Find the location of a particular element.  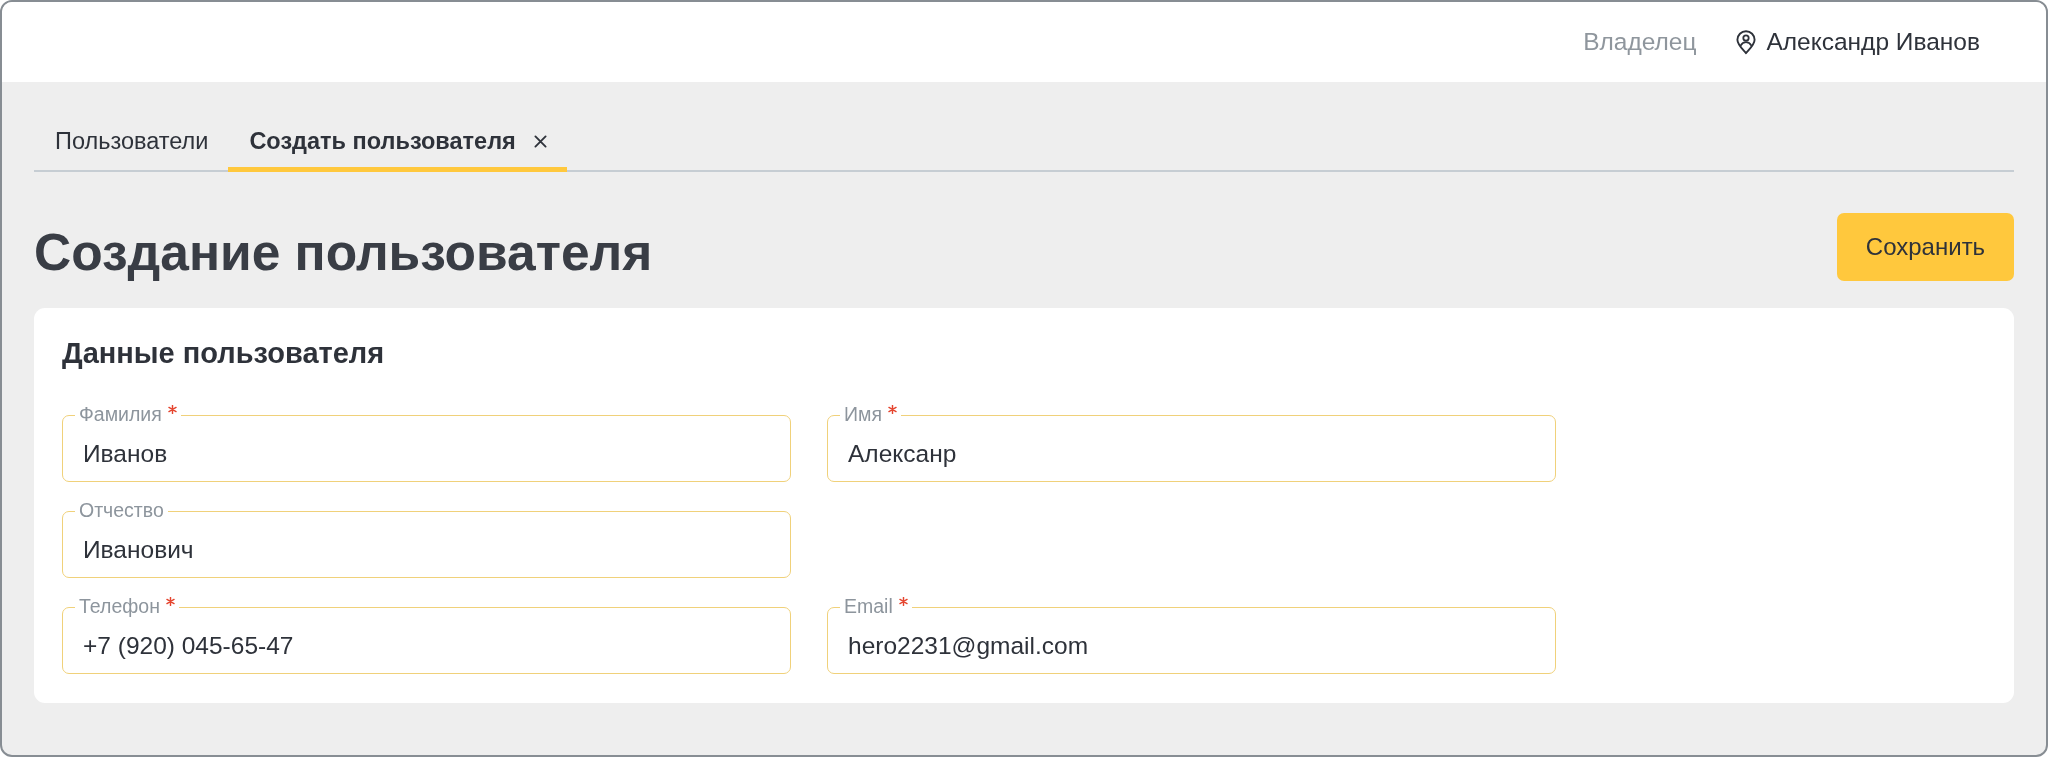

user-name-link: Александр Иванов is located at coordinates (1873, 42).